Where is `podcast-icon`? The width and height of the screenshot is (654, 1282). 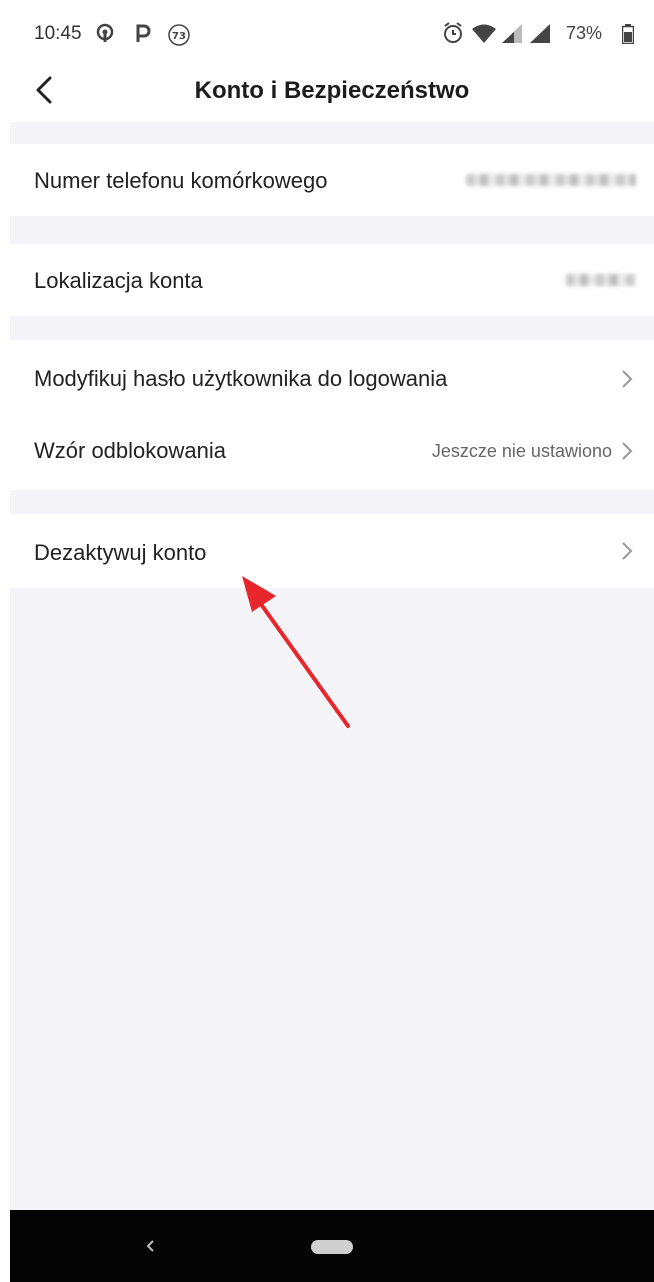
podcast-icon is located at coordinates (105, 36).